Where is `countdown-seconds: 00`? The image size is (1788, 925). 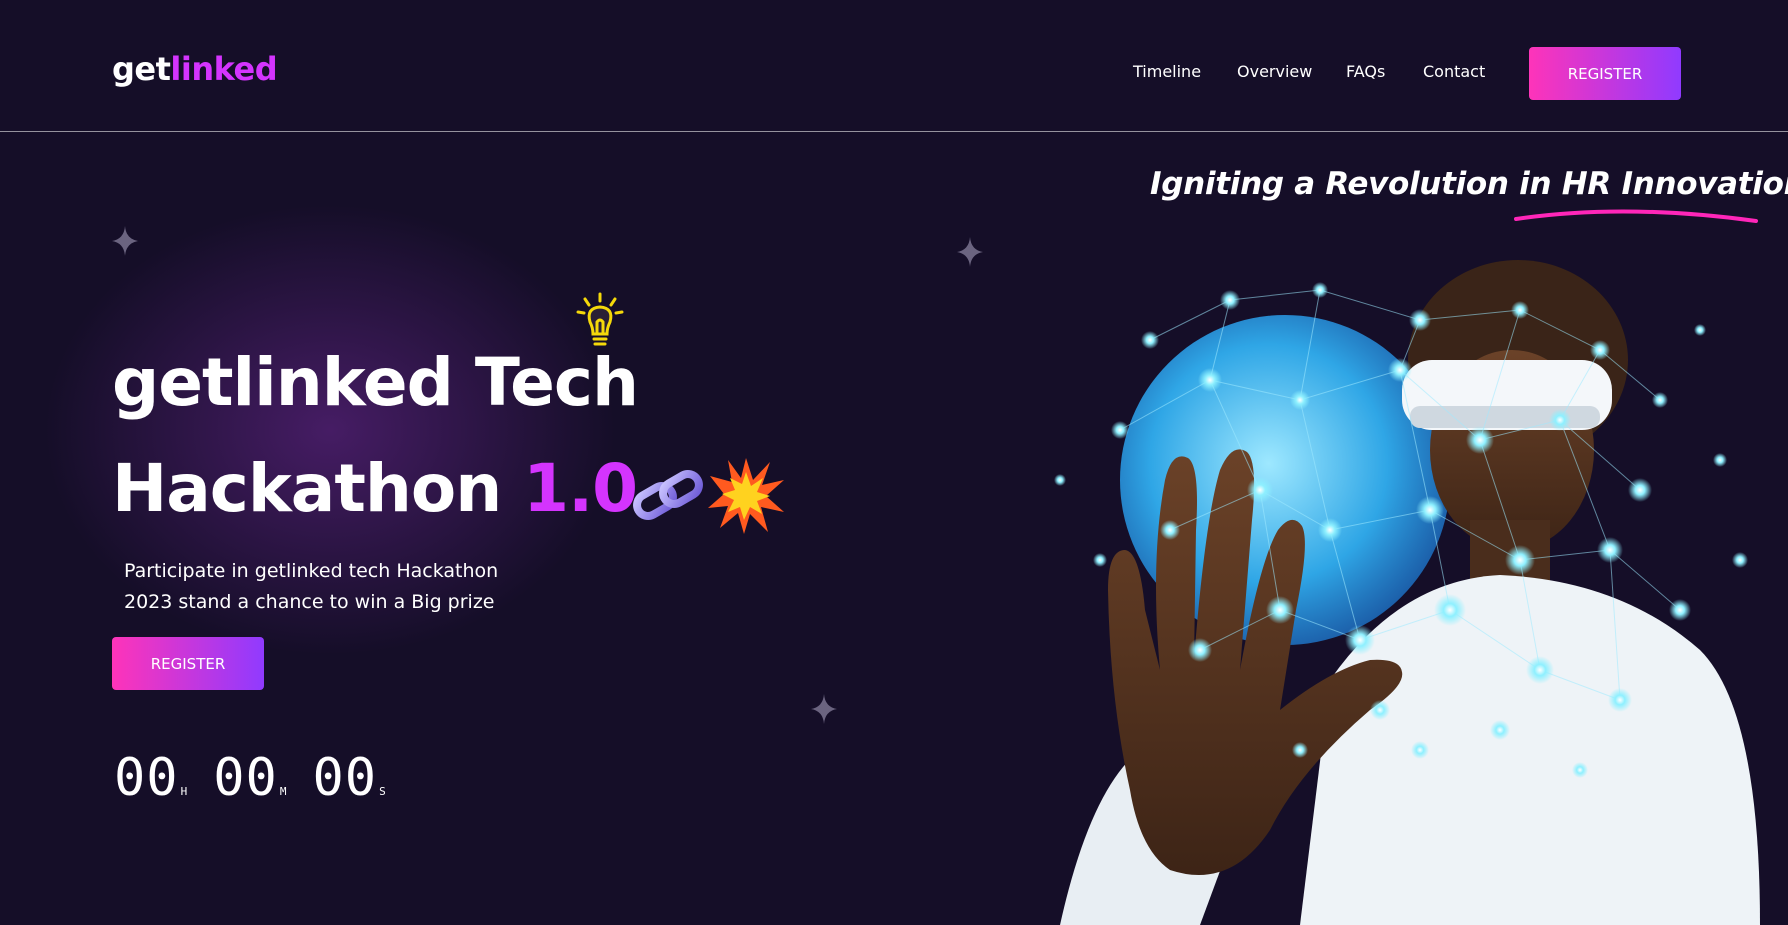 countdown-seconds: 00 is located at coordinates (345, 778).